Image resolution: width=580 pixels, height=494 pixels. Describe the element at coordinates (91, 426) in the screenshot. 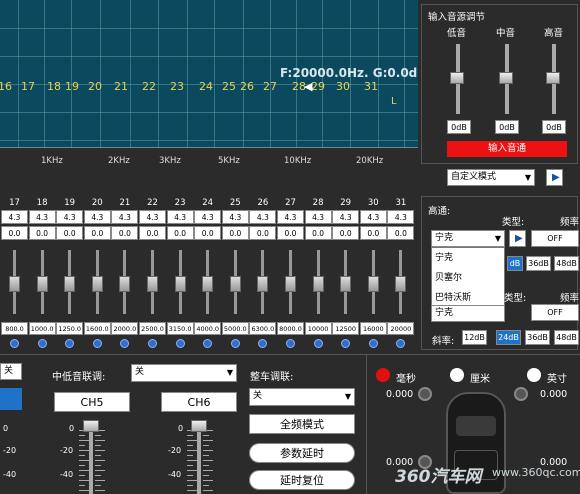

I see `ch5-fader-thumb` at that location.